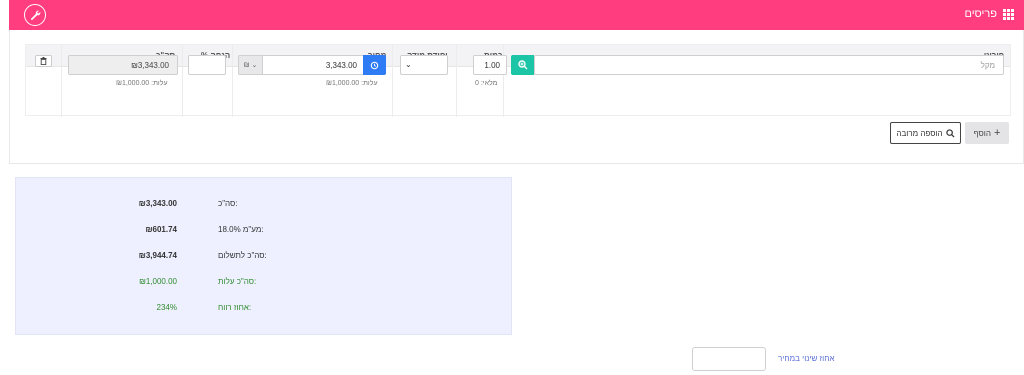  Describe the element at coordinates (982, 133) in the screenshot. I see `add-line-label: הוסף` at that location.